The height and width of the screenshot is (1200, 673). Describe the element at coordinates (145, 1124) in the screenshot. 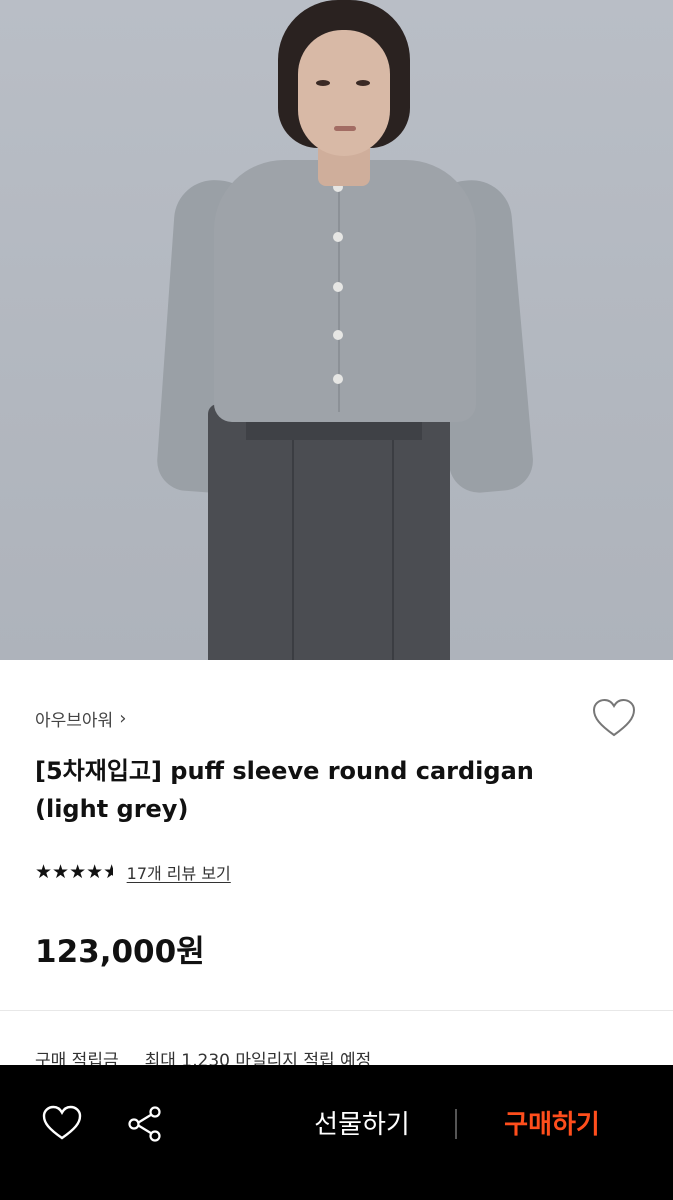

I see `share-icon` at that location.